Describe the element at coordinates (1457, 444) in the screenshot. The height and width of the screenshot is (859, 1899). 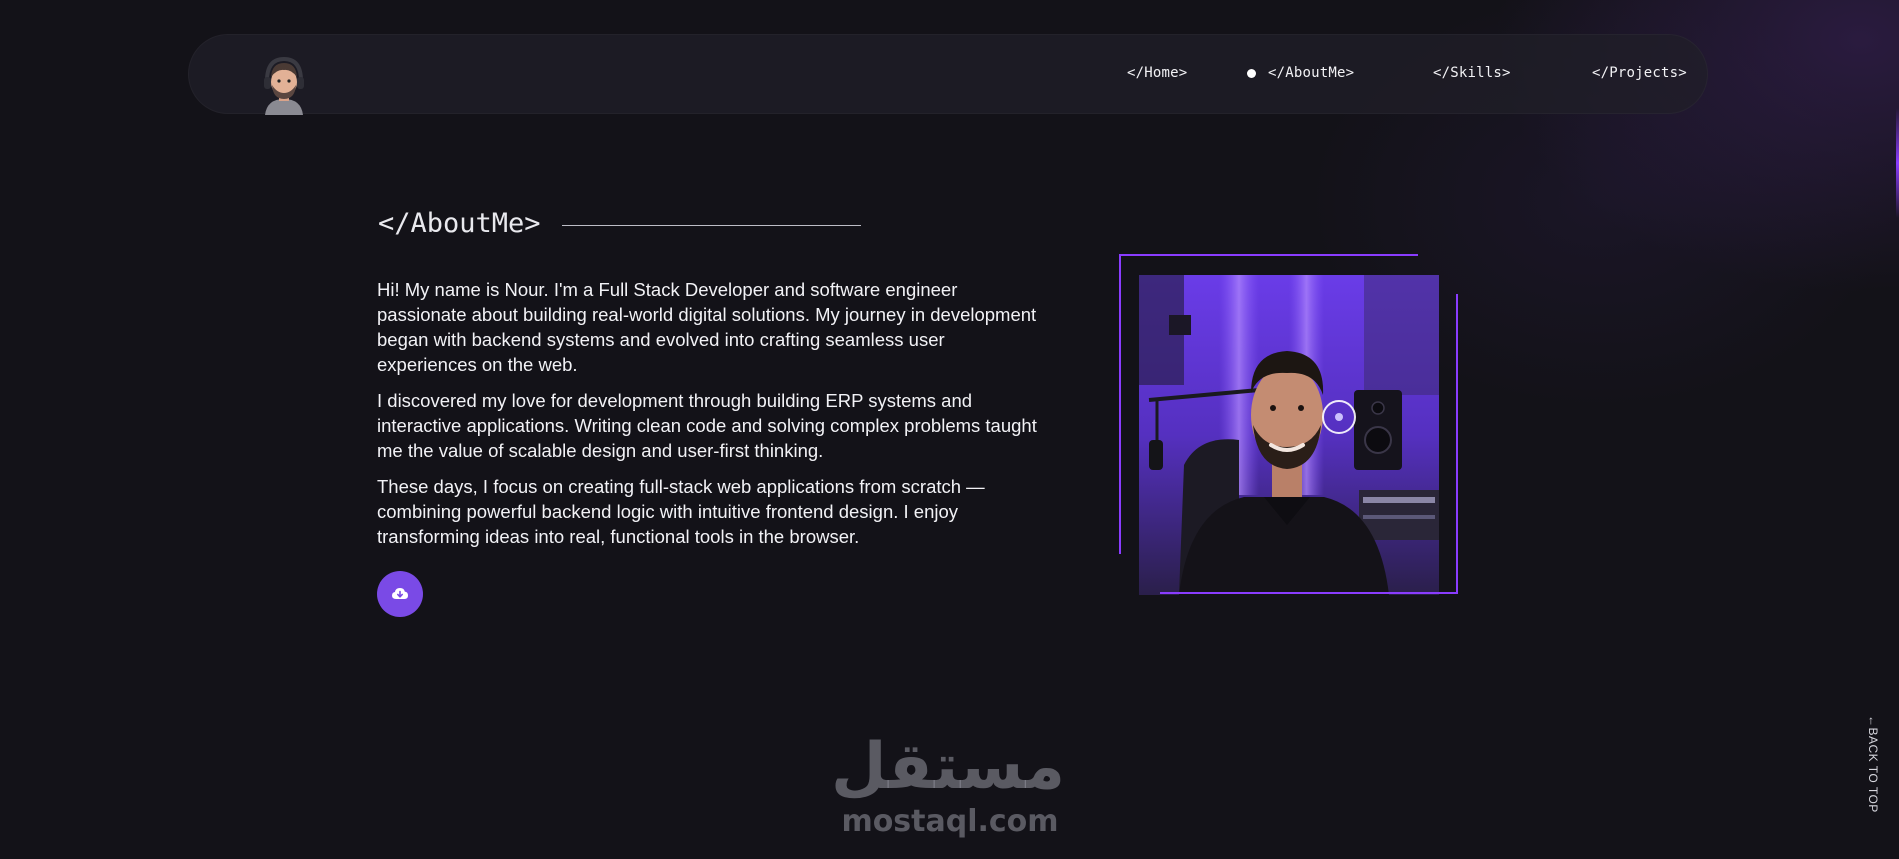
I see `photo-frame-right` at that location.